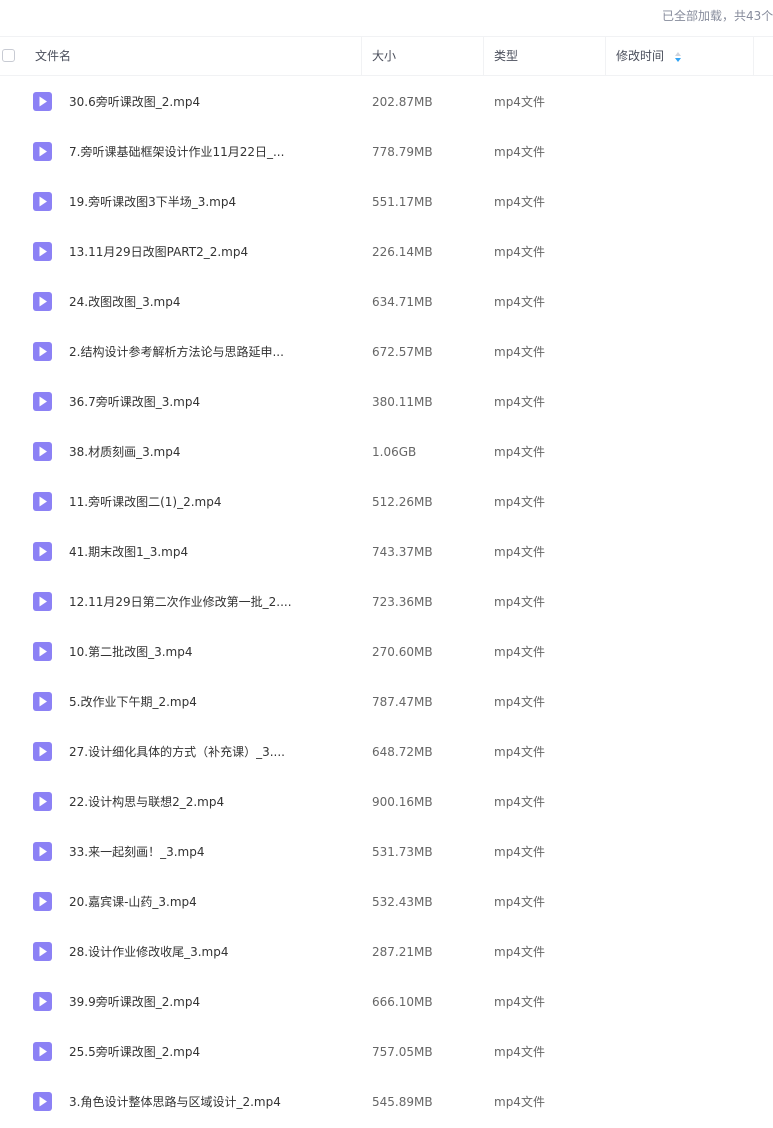 Image resolution: width=773 pixels, height=1128 pixels. I want to click on file-size: 202.87MB, so click(402, 102).